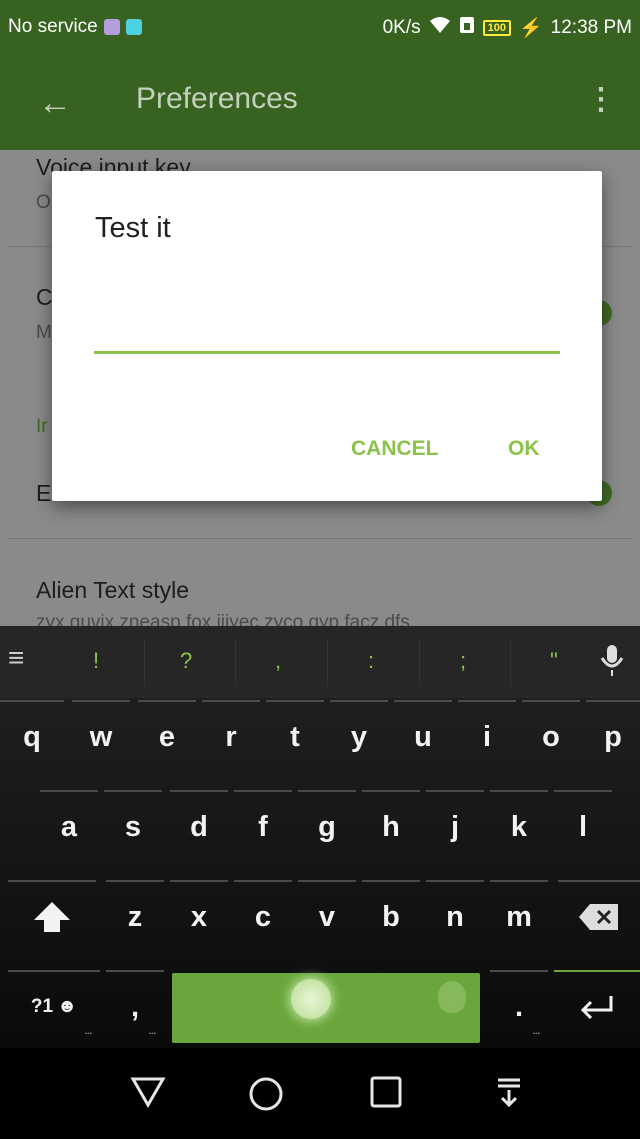 The height and width of the screenshot is (1139, 640). Describe the element at coordinates (44, 332) in the screenshot. I see `pref-item2-summary: M` at that location.